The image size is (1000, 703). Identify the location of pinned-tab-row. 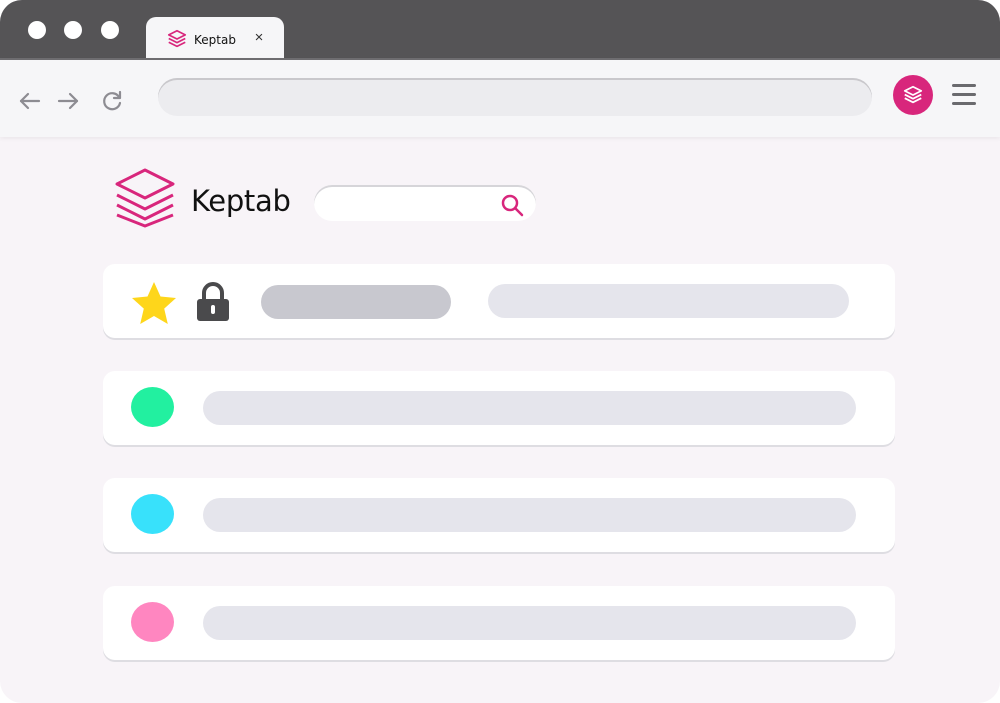
(499, 301).